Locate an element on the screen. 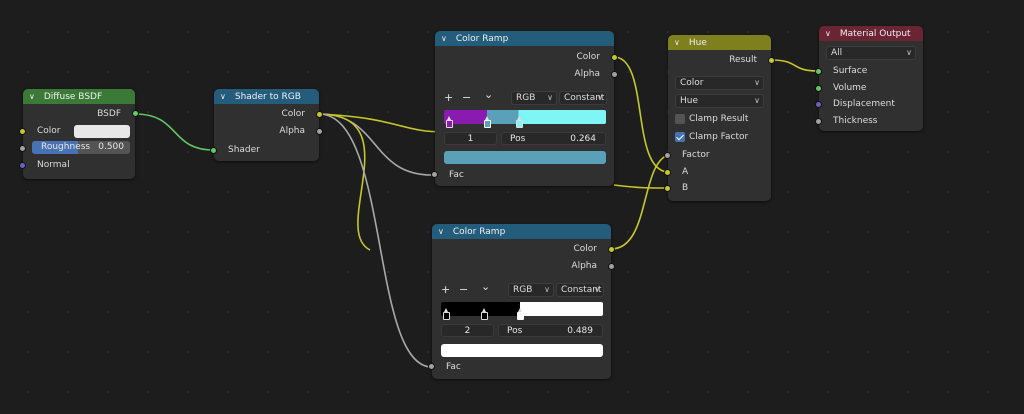  clamp-result-checkbox is located at coordinates (680, 119).